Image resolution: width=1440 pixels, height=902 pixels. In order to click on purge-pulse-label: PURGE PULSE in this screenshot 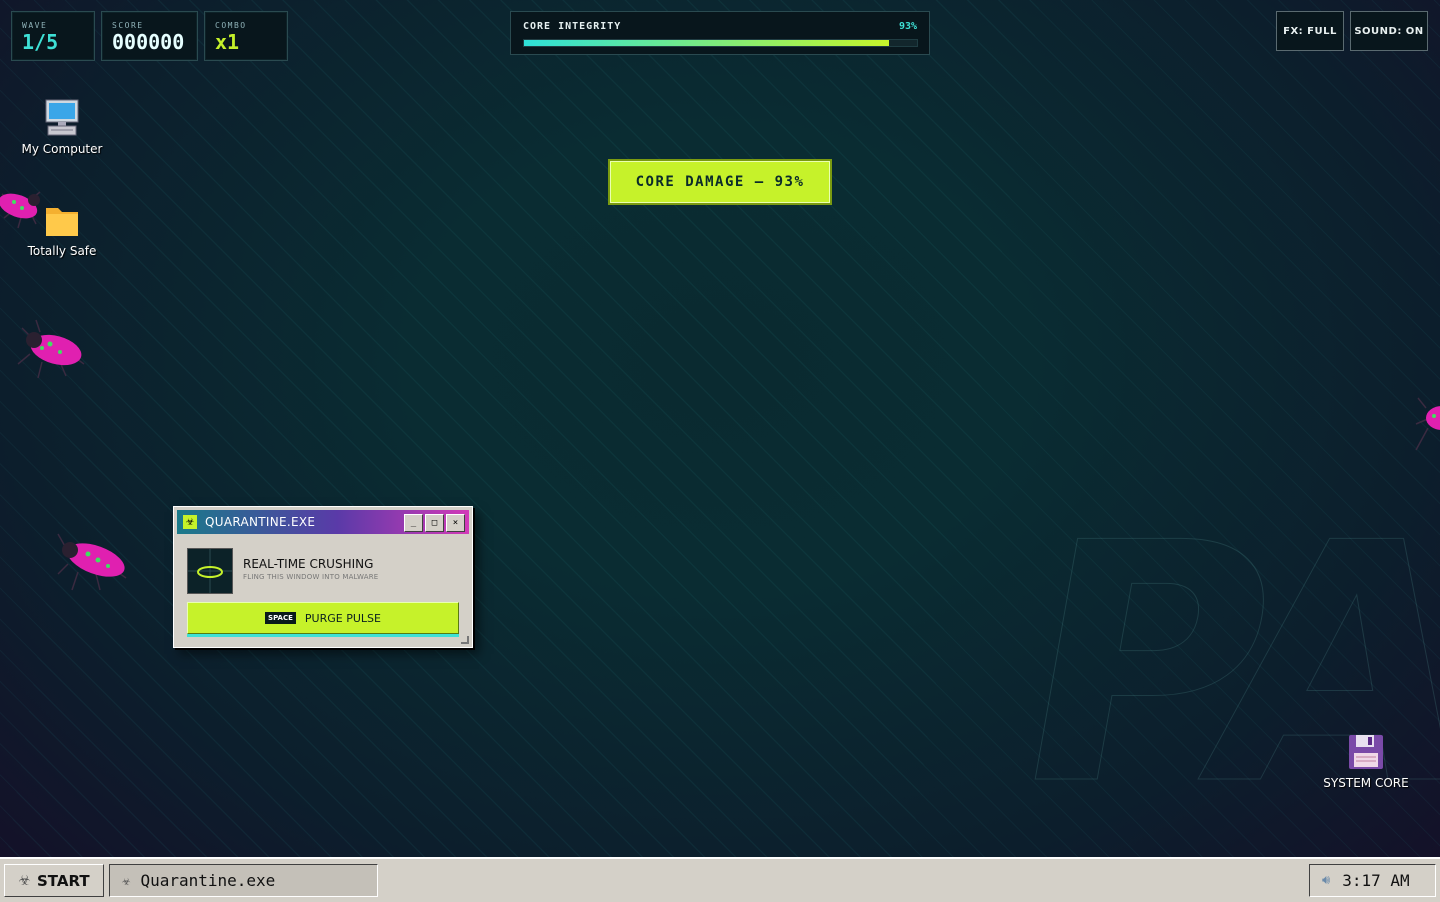, I will do `click(342, 618)`.